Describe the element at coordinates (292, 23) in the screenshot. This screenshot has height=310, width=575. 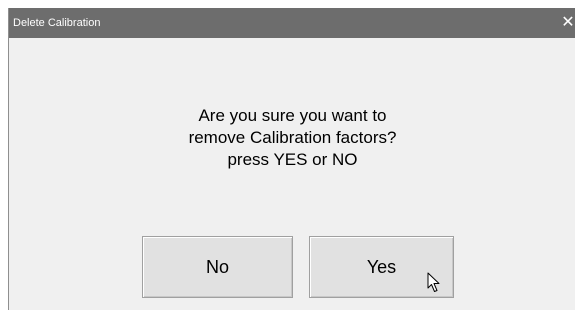
I see `title-bar: Delete Calibration ✕` at that location.